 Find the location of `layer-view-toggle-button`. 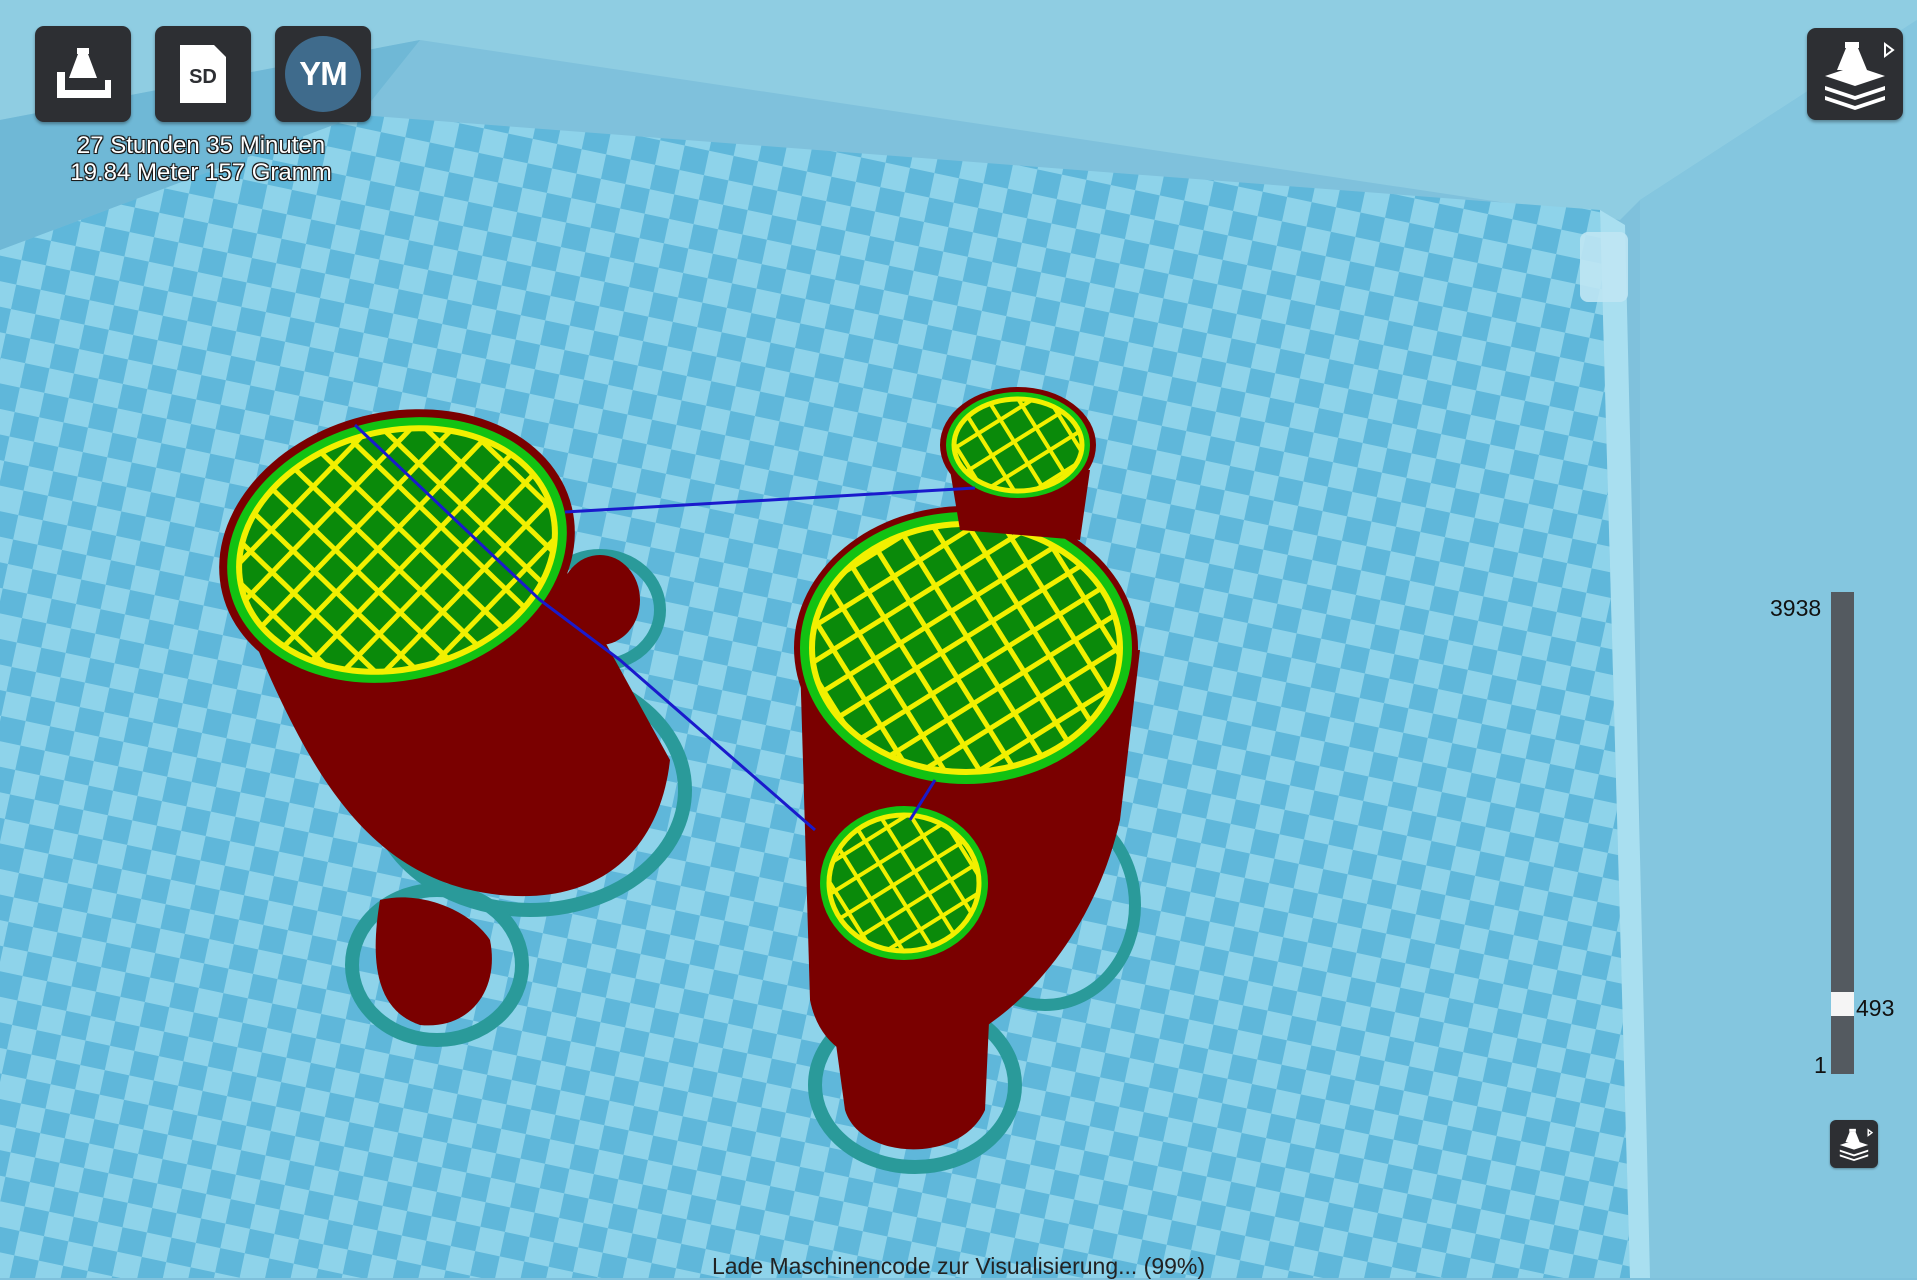

layer-view-toggle-button is located at coordinates (1854, 1144).